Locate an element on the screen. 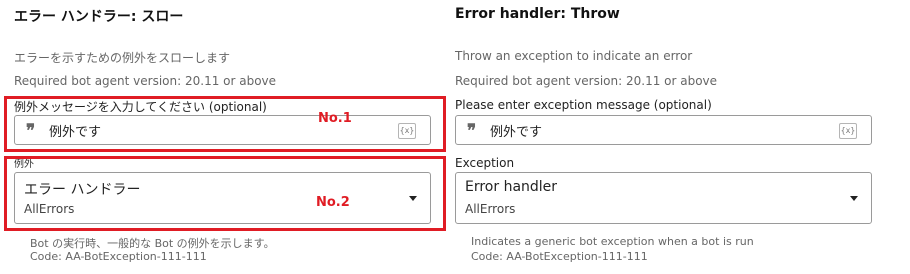  annotation-label-no1: No.1 is located at coordinates (335, 118).